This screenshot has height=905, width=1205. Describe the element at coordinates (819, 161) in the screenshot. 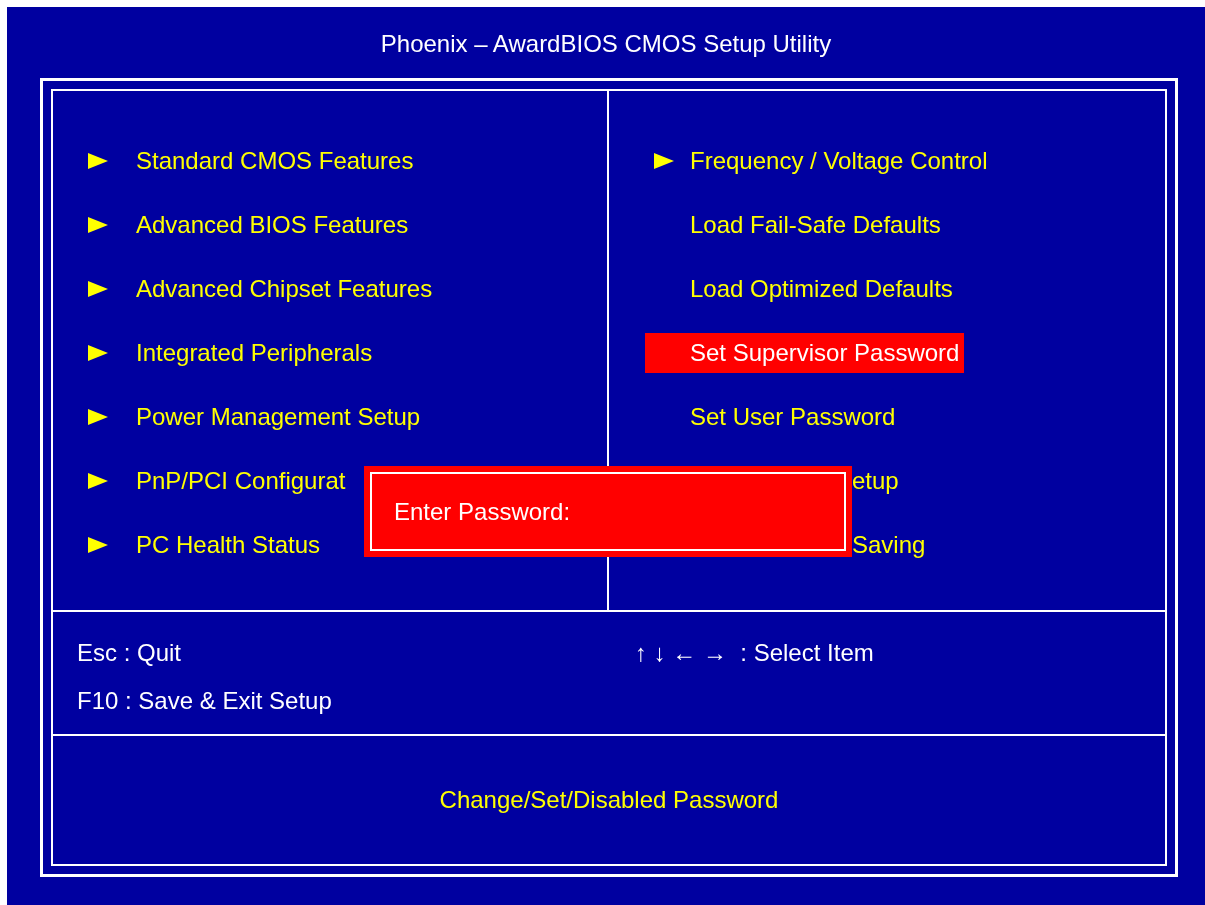

I see `menu-item: Frequency / Voltage Control` at that location.